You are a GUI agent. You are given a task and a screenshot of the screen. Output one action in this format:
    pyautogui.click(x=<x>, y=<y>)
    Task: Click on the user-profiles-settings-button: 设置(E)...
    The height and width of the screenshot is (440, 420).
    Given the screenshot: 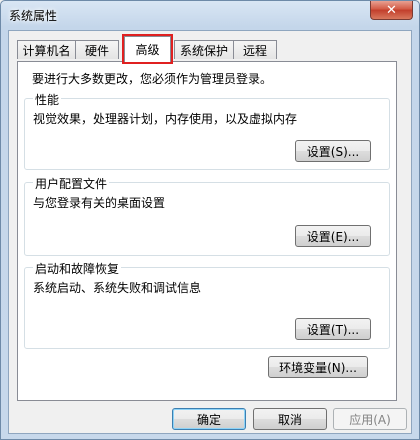 What is the action you would take?
    pyautogui.click(x=333, y=236)
    